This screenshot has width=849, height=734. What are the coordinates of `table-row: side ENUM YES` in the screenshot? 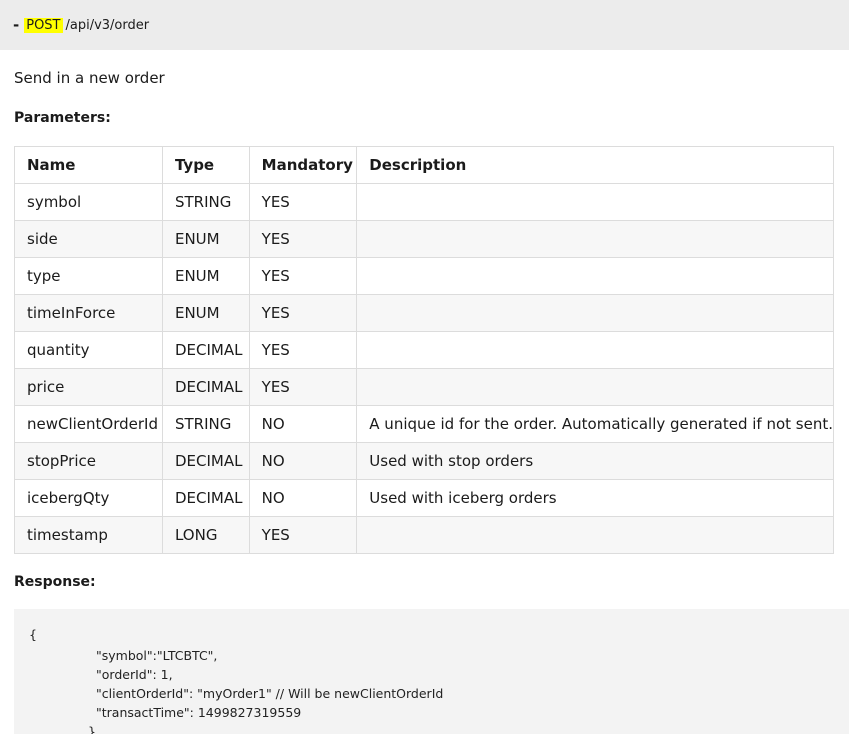 It's located at (424, 239).